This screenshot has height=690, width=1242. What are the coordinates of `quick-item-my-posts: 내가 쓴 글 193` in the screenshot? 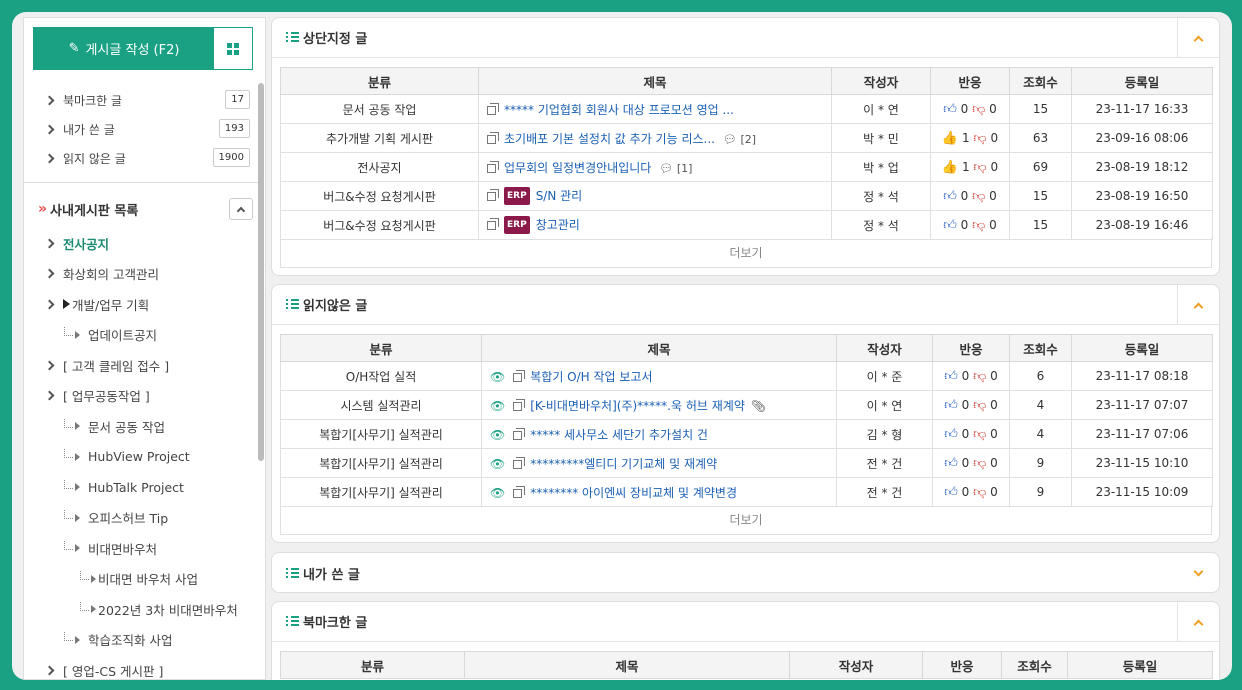 It's located at (141, 129).